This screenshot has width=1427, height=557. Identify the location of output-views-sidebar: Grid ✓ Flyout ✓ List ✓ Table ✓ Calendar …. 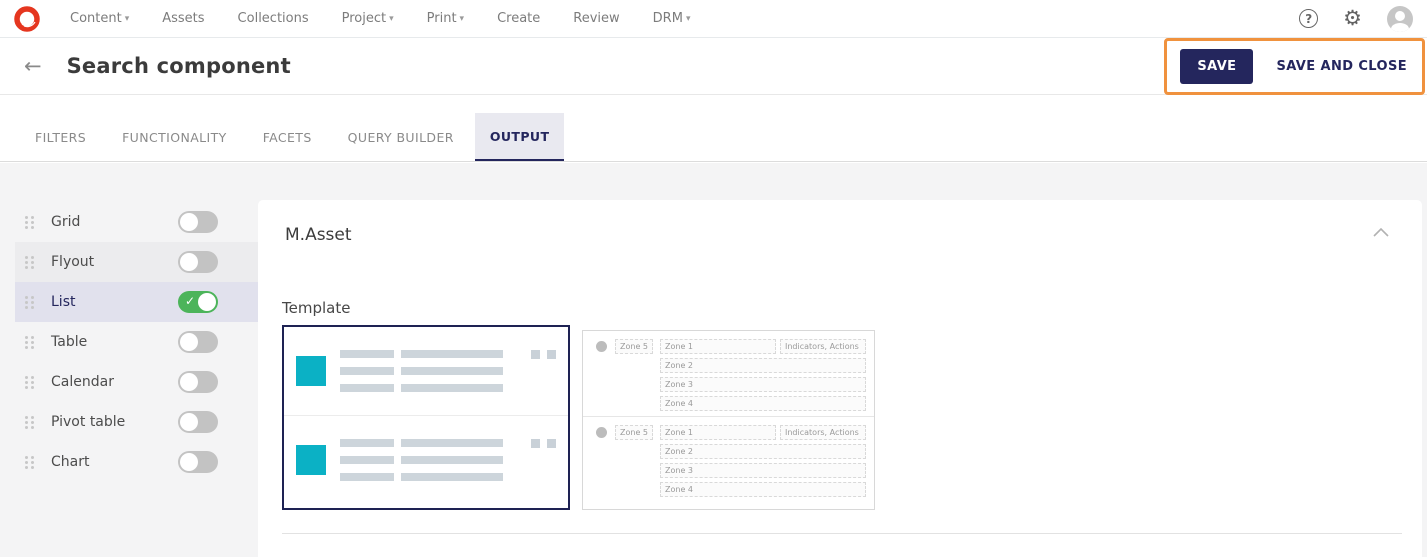
(129, 322).